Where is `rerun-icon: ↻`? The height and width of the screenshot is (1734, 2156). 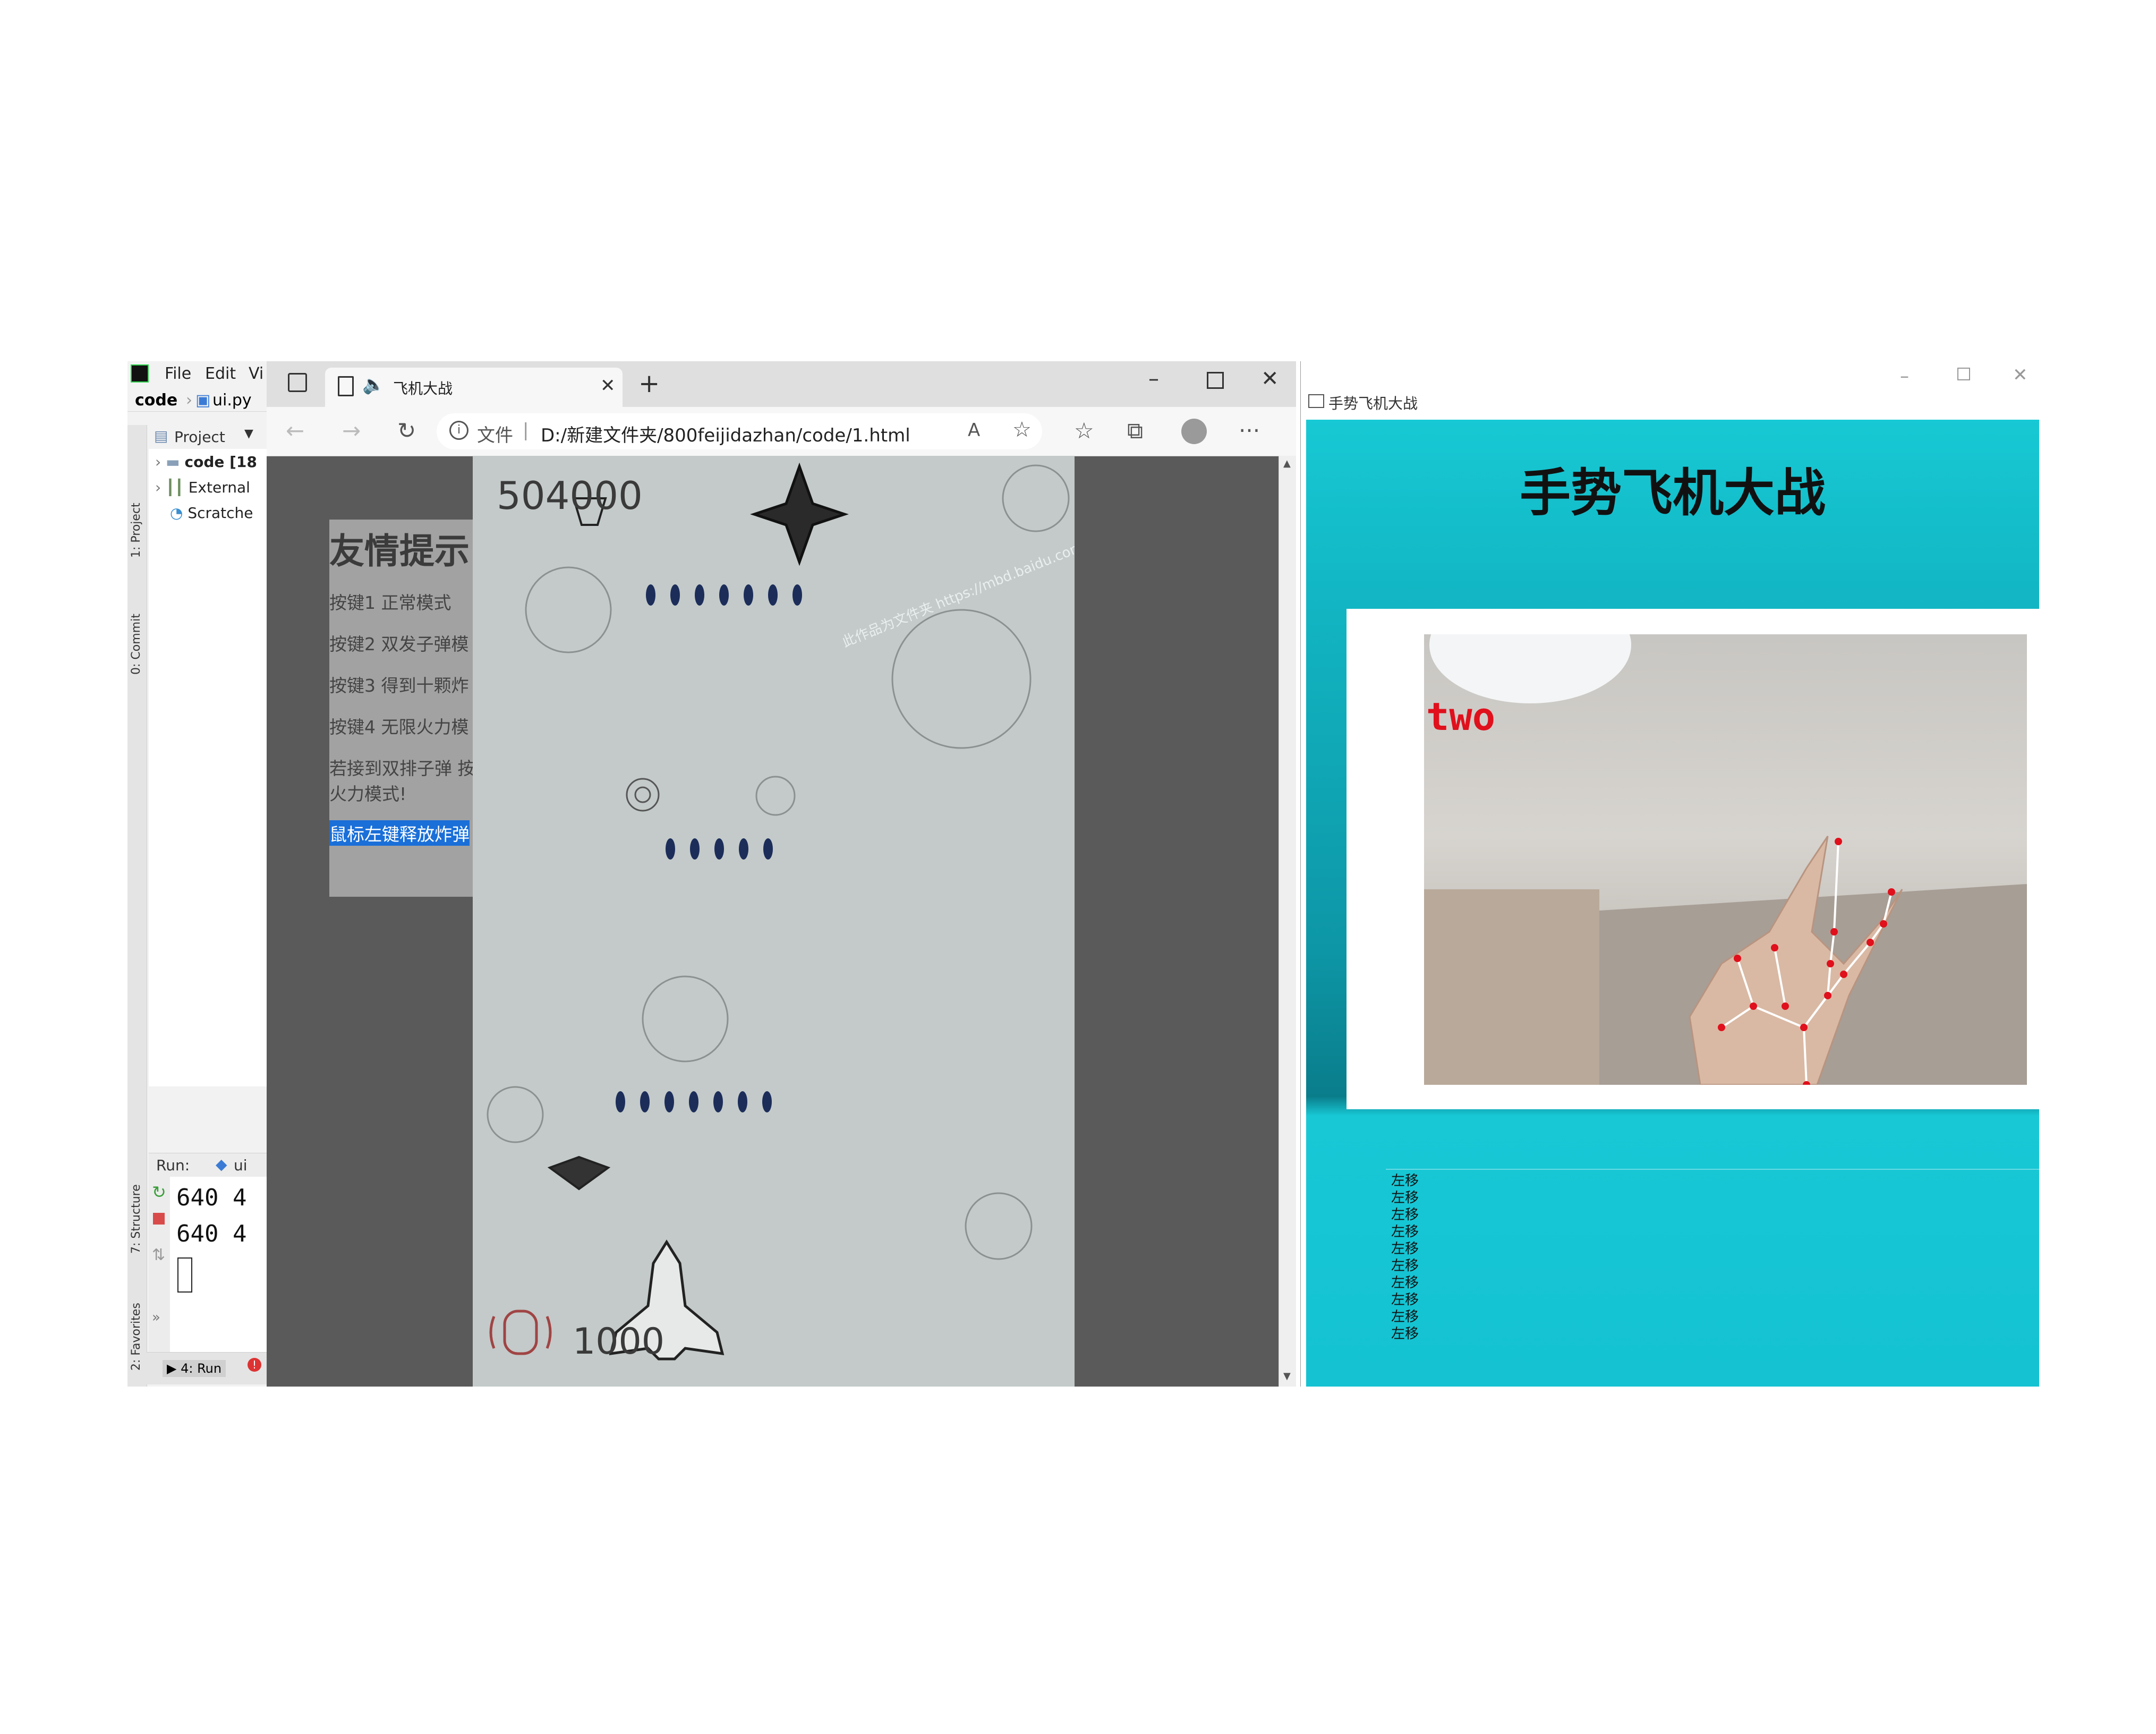 rerun-icon: ↻ is located at coordinates (159, 1192).